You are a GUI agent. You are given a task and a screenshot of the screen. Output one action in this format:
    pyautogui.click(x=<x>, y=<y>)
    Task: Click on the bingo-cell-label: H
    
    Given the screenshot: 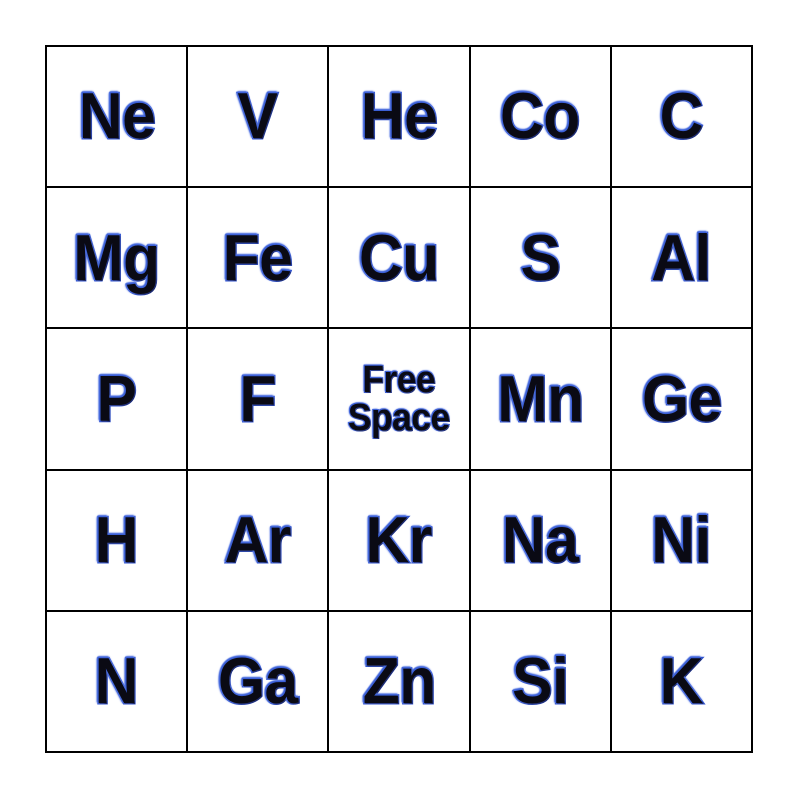 What is the action you would take?
    pyautogui.click(x=117, y=540)
    